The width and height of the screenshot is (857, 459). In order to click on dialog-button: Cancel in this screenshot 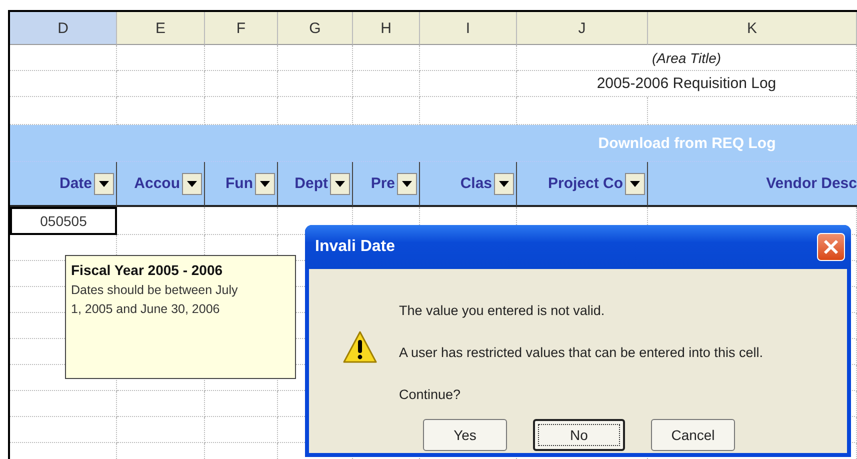, I will do `click(693, 435)`.